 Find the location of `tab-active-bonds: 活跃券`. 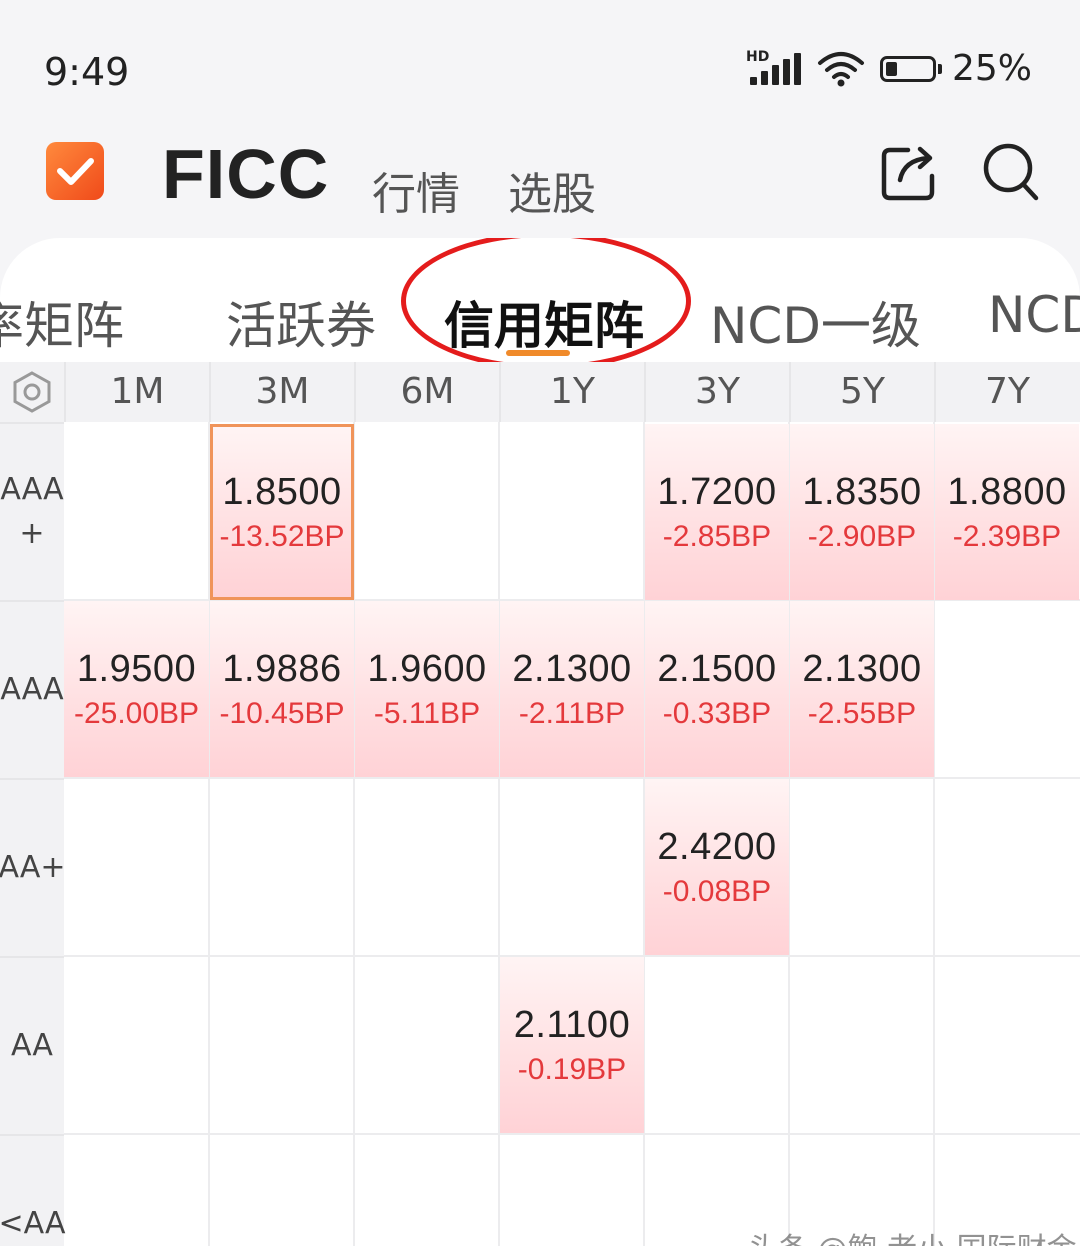

tab-active-bonds: 活跃券 is located at coordinates (301, 322).